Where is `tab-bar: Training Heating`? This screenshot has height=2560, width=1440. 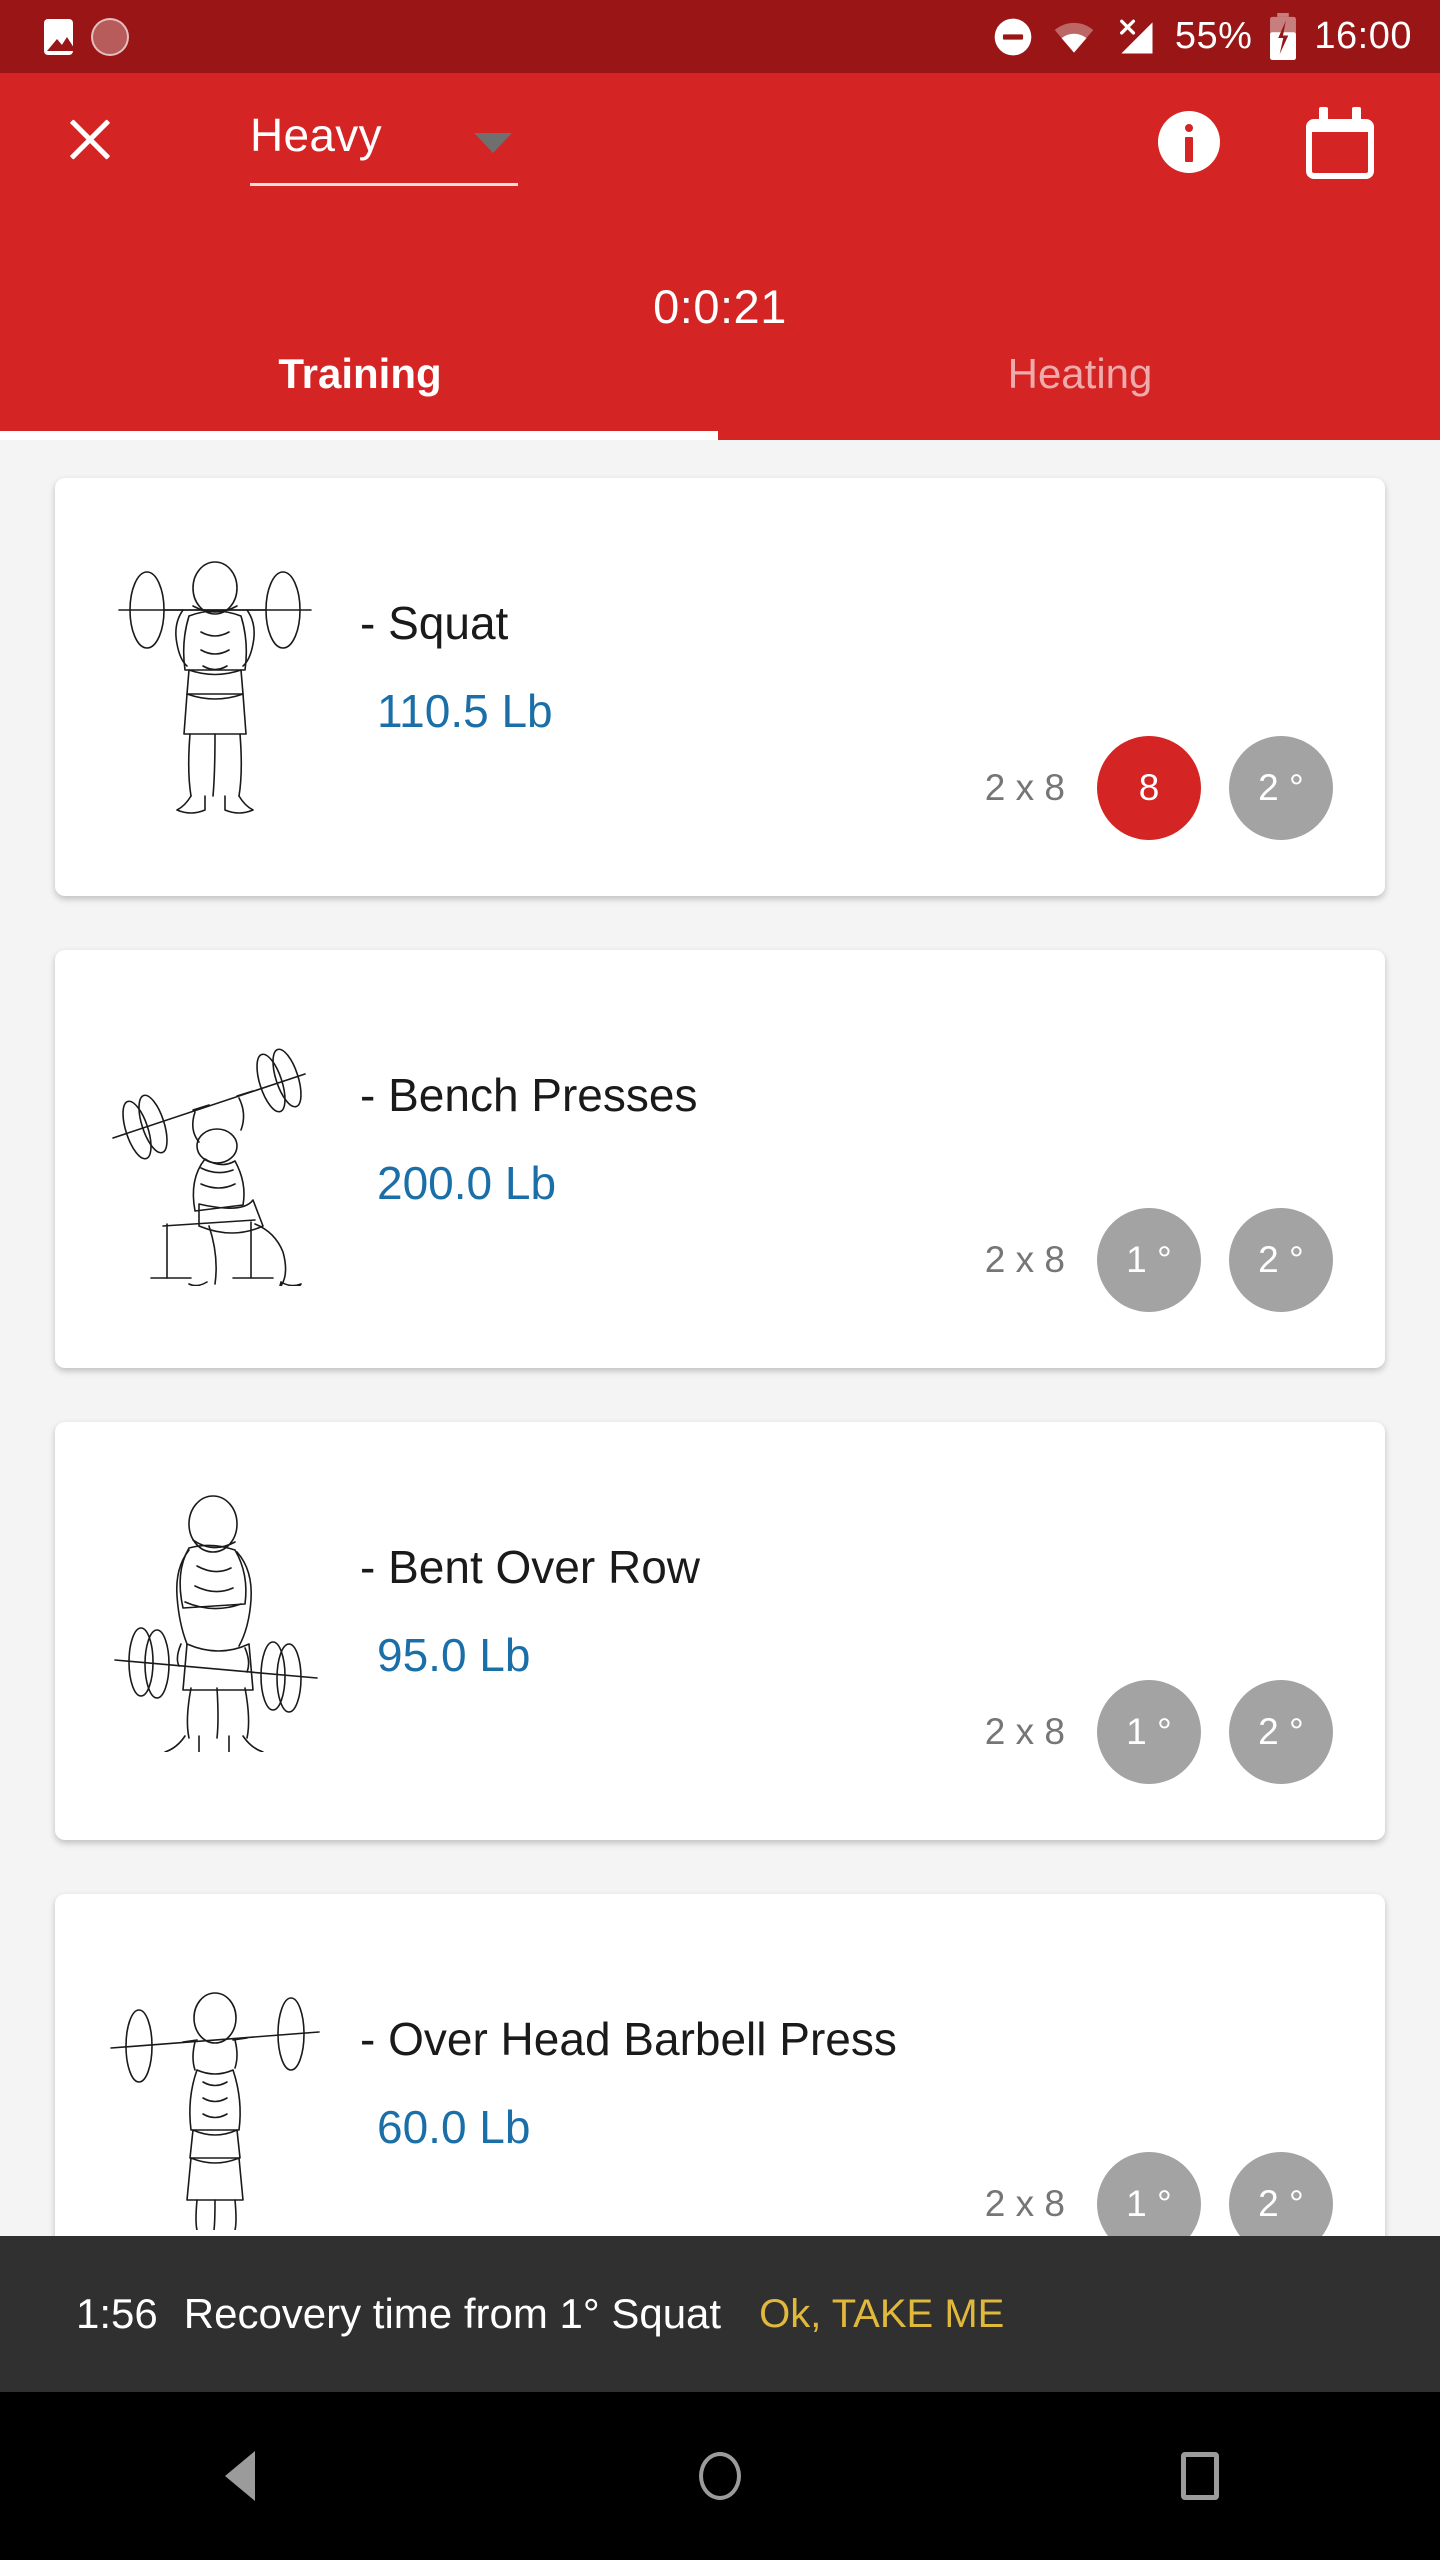
tab-bar: Training Heating is located at coordinates (720, 381).